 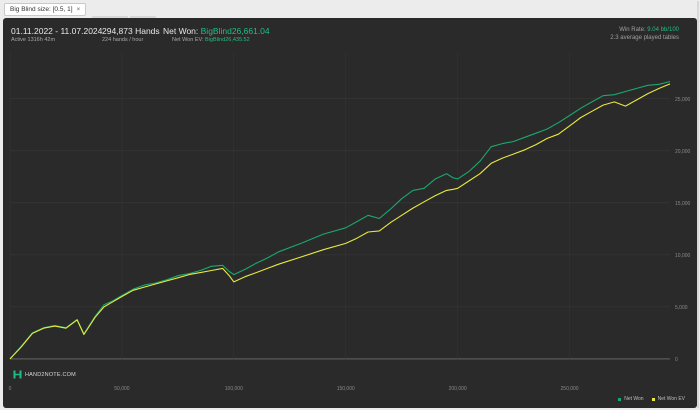 What do you see at coordinates (633, 30) in the screenshot?
I see `win-rate-label: Win Rate:` at bounding box center [633, 30].